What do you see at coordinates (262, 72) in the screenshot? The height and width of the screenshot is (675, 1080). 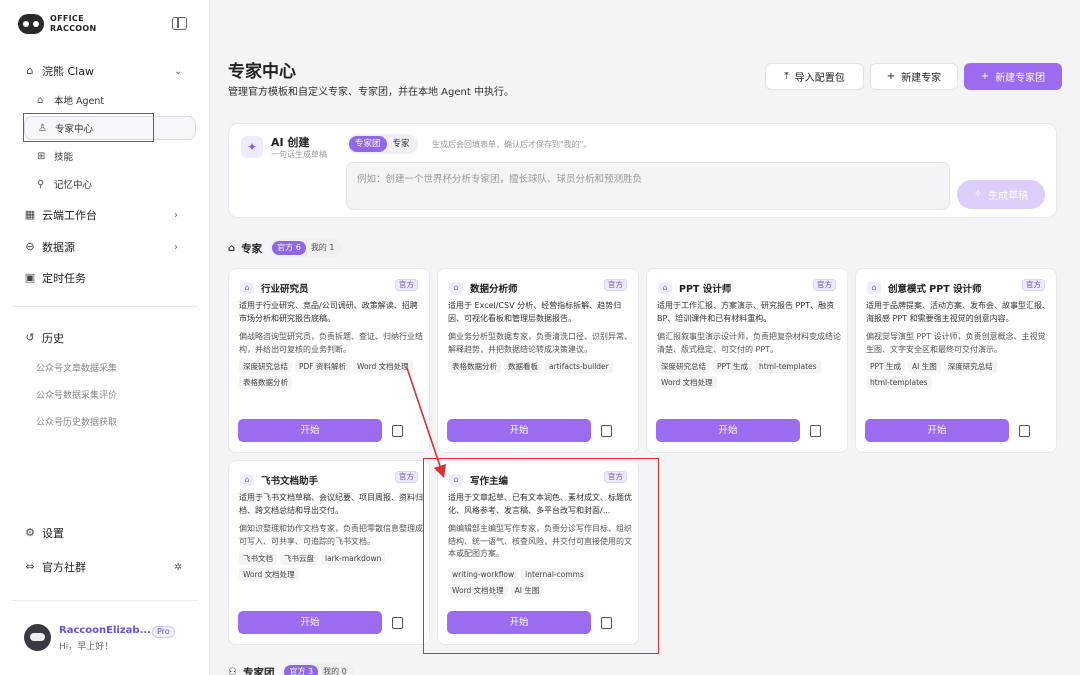 I see `page-title: 专家中心` at bounding box center [262, 72].